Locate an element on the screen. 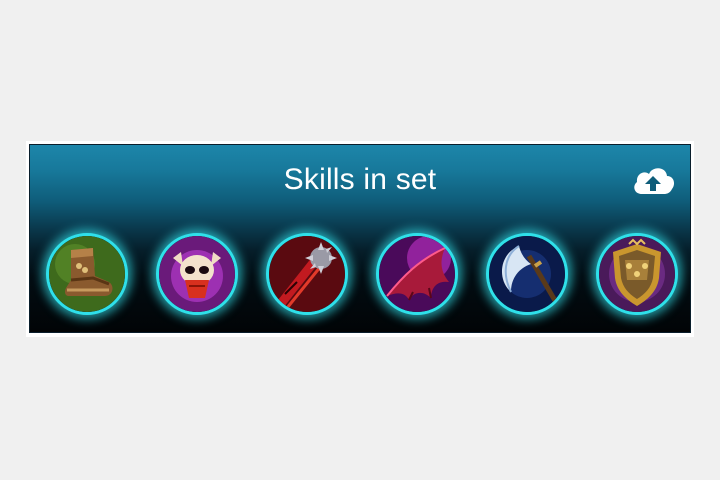 This screenshot has width=720, height=480. horned-skull-icon is located at coordinates (197, 274).